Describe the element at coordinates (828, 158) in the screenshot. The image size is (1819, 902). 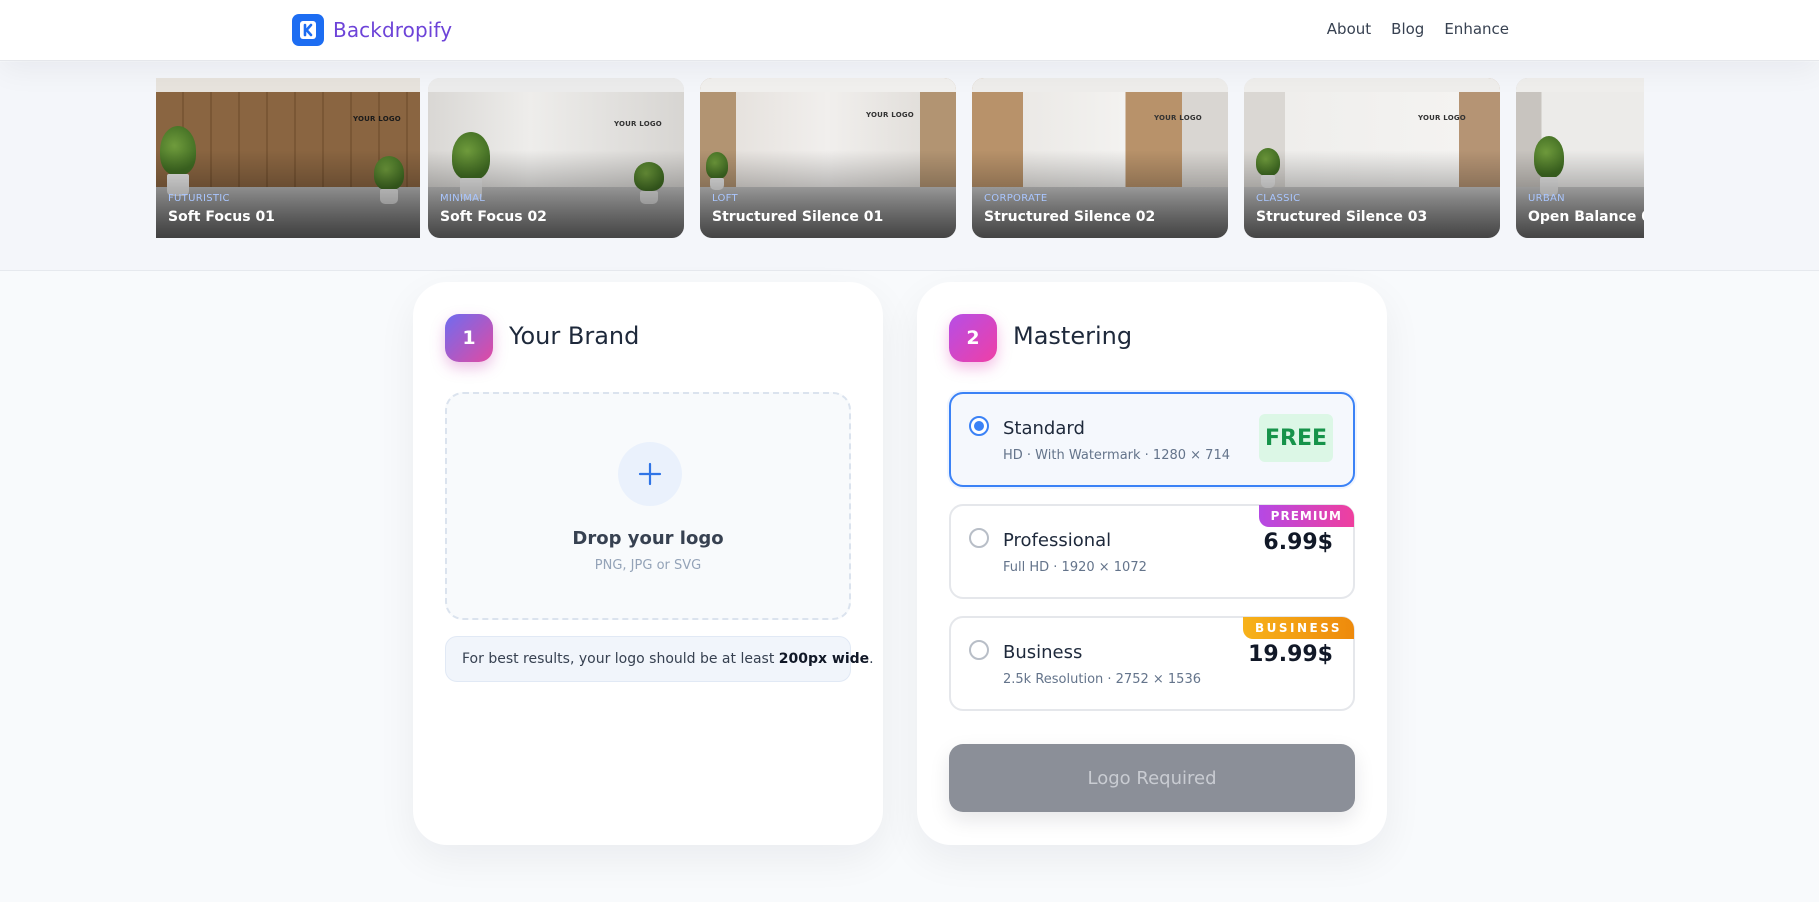
I see `gallery-card-structured-silence-01: YOUR LOGO LOFT Structured Silence 01` at that location.